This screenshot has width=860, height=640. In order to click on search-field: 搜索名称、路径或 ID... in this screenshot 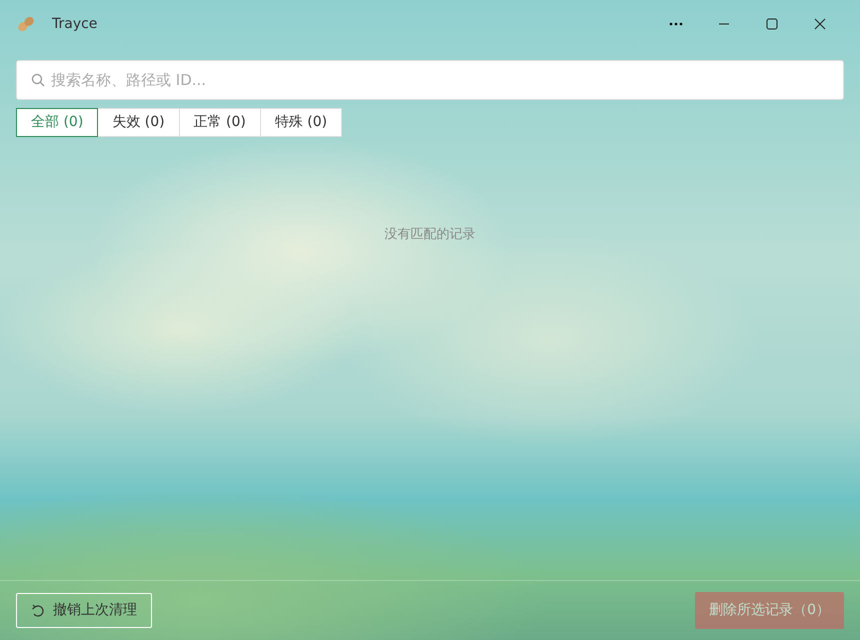, I will do `click(430, 80)`.